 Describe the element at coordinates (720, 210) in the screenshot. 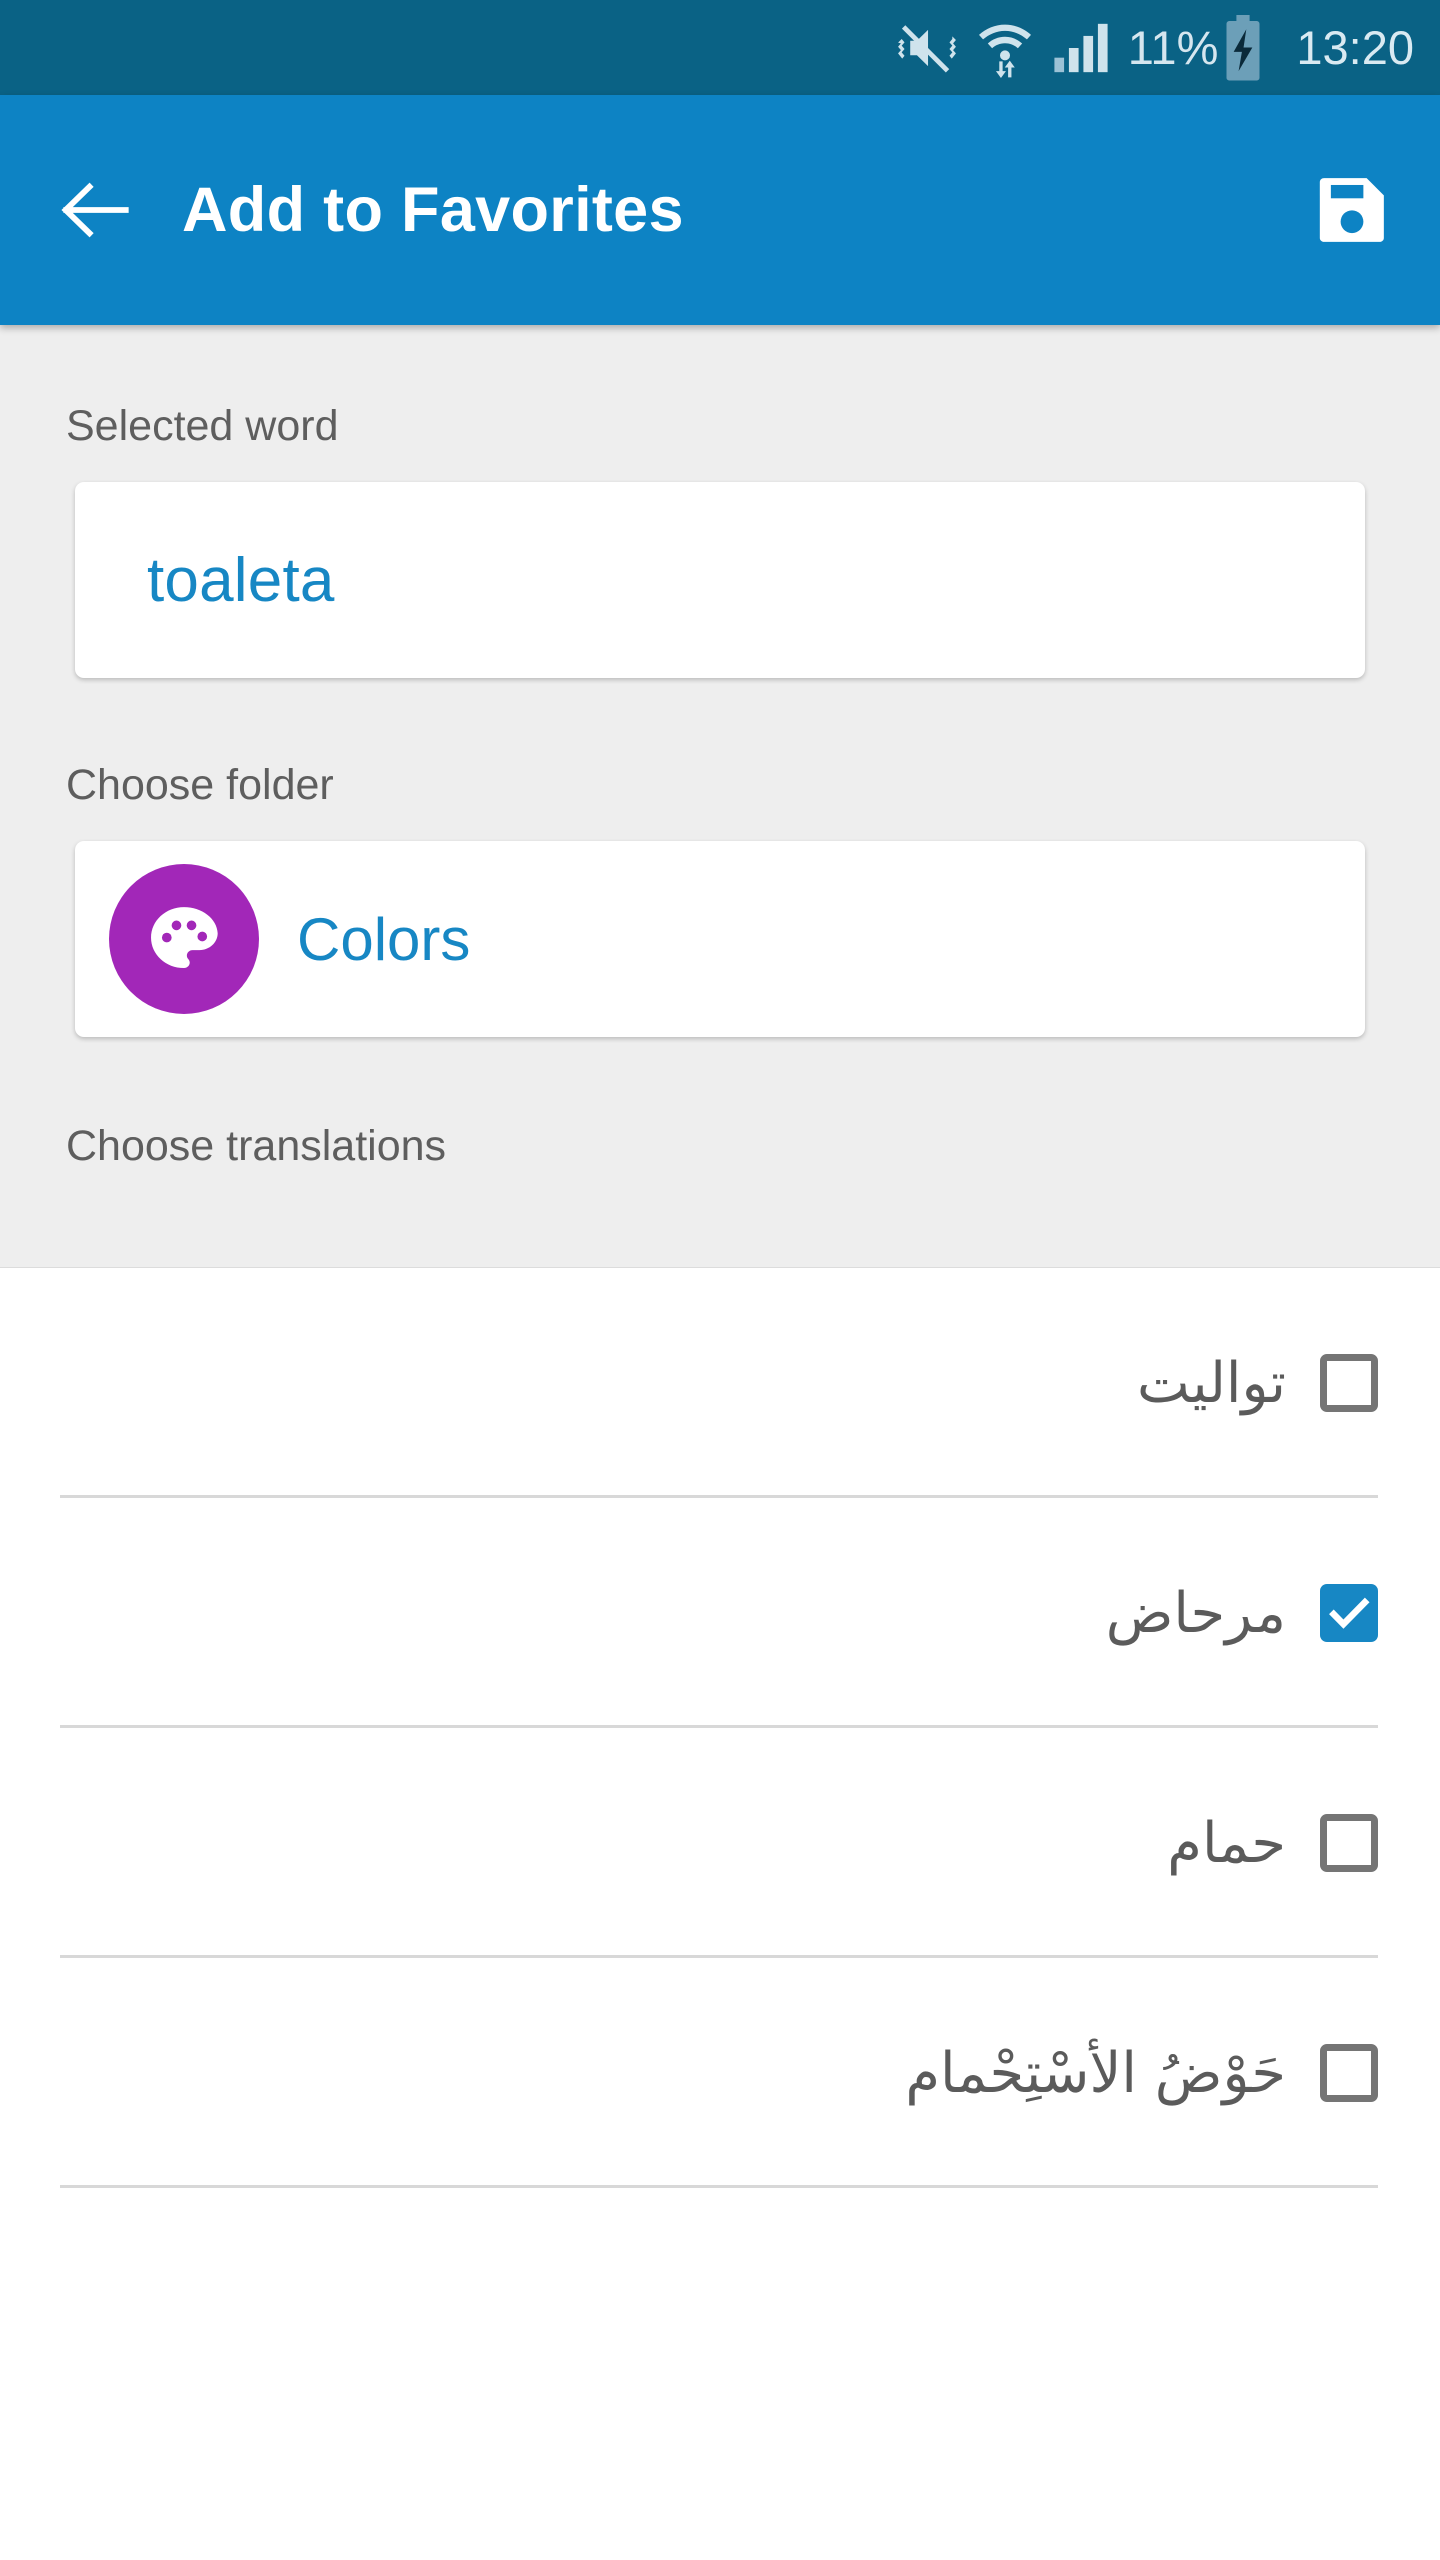

I see `app-bar: Add to Favorites` at that location.